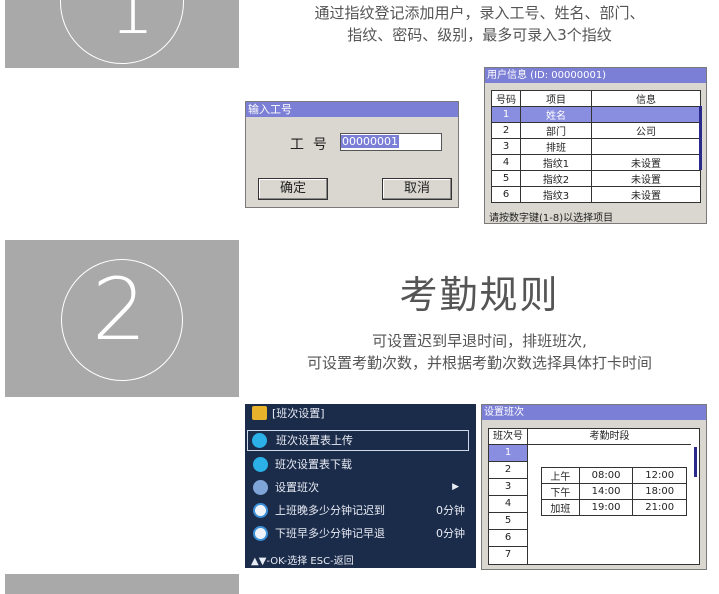  What do you see at coordinates (556, 162) in the screenshot?
I see `table-cell: 指纹1` at bounding box center [556, 162].